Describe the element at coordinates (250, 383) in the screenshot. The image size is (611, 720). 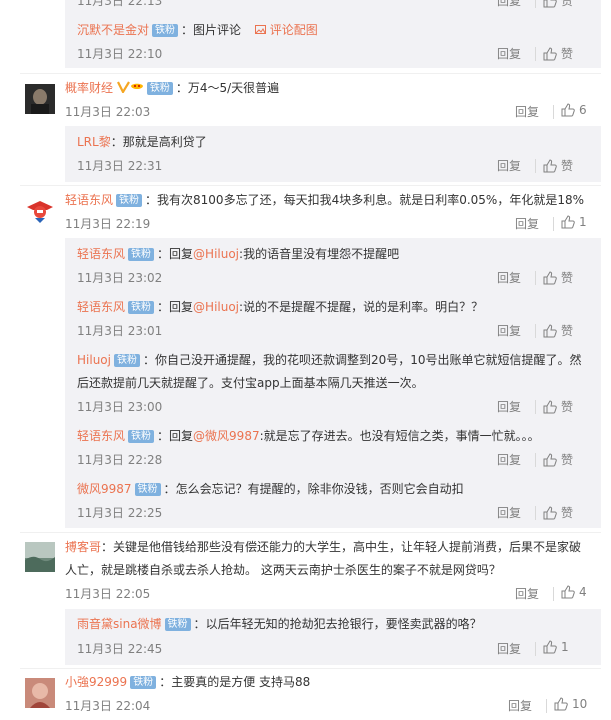
I see `reply-text-line-2: 后还款提前几天就提醒了。支付宝app上面基本隔几天推送一次。` at that location.